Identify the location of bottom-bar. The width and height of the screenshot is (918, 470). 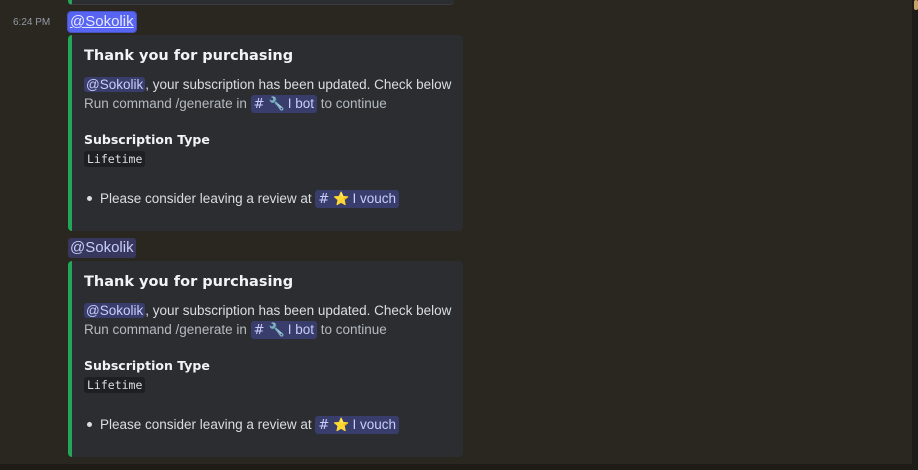
(456, 467).